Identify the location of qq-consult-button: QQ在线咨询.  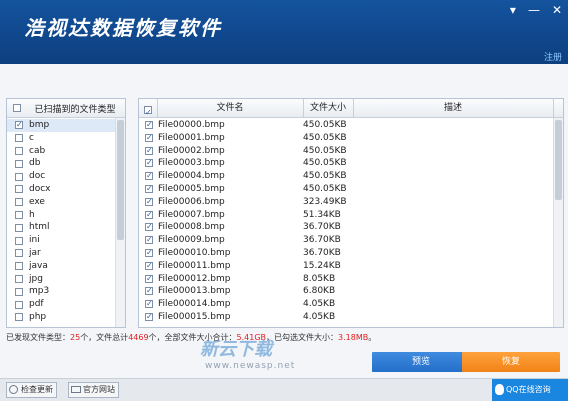
(530, 390).